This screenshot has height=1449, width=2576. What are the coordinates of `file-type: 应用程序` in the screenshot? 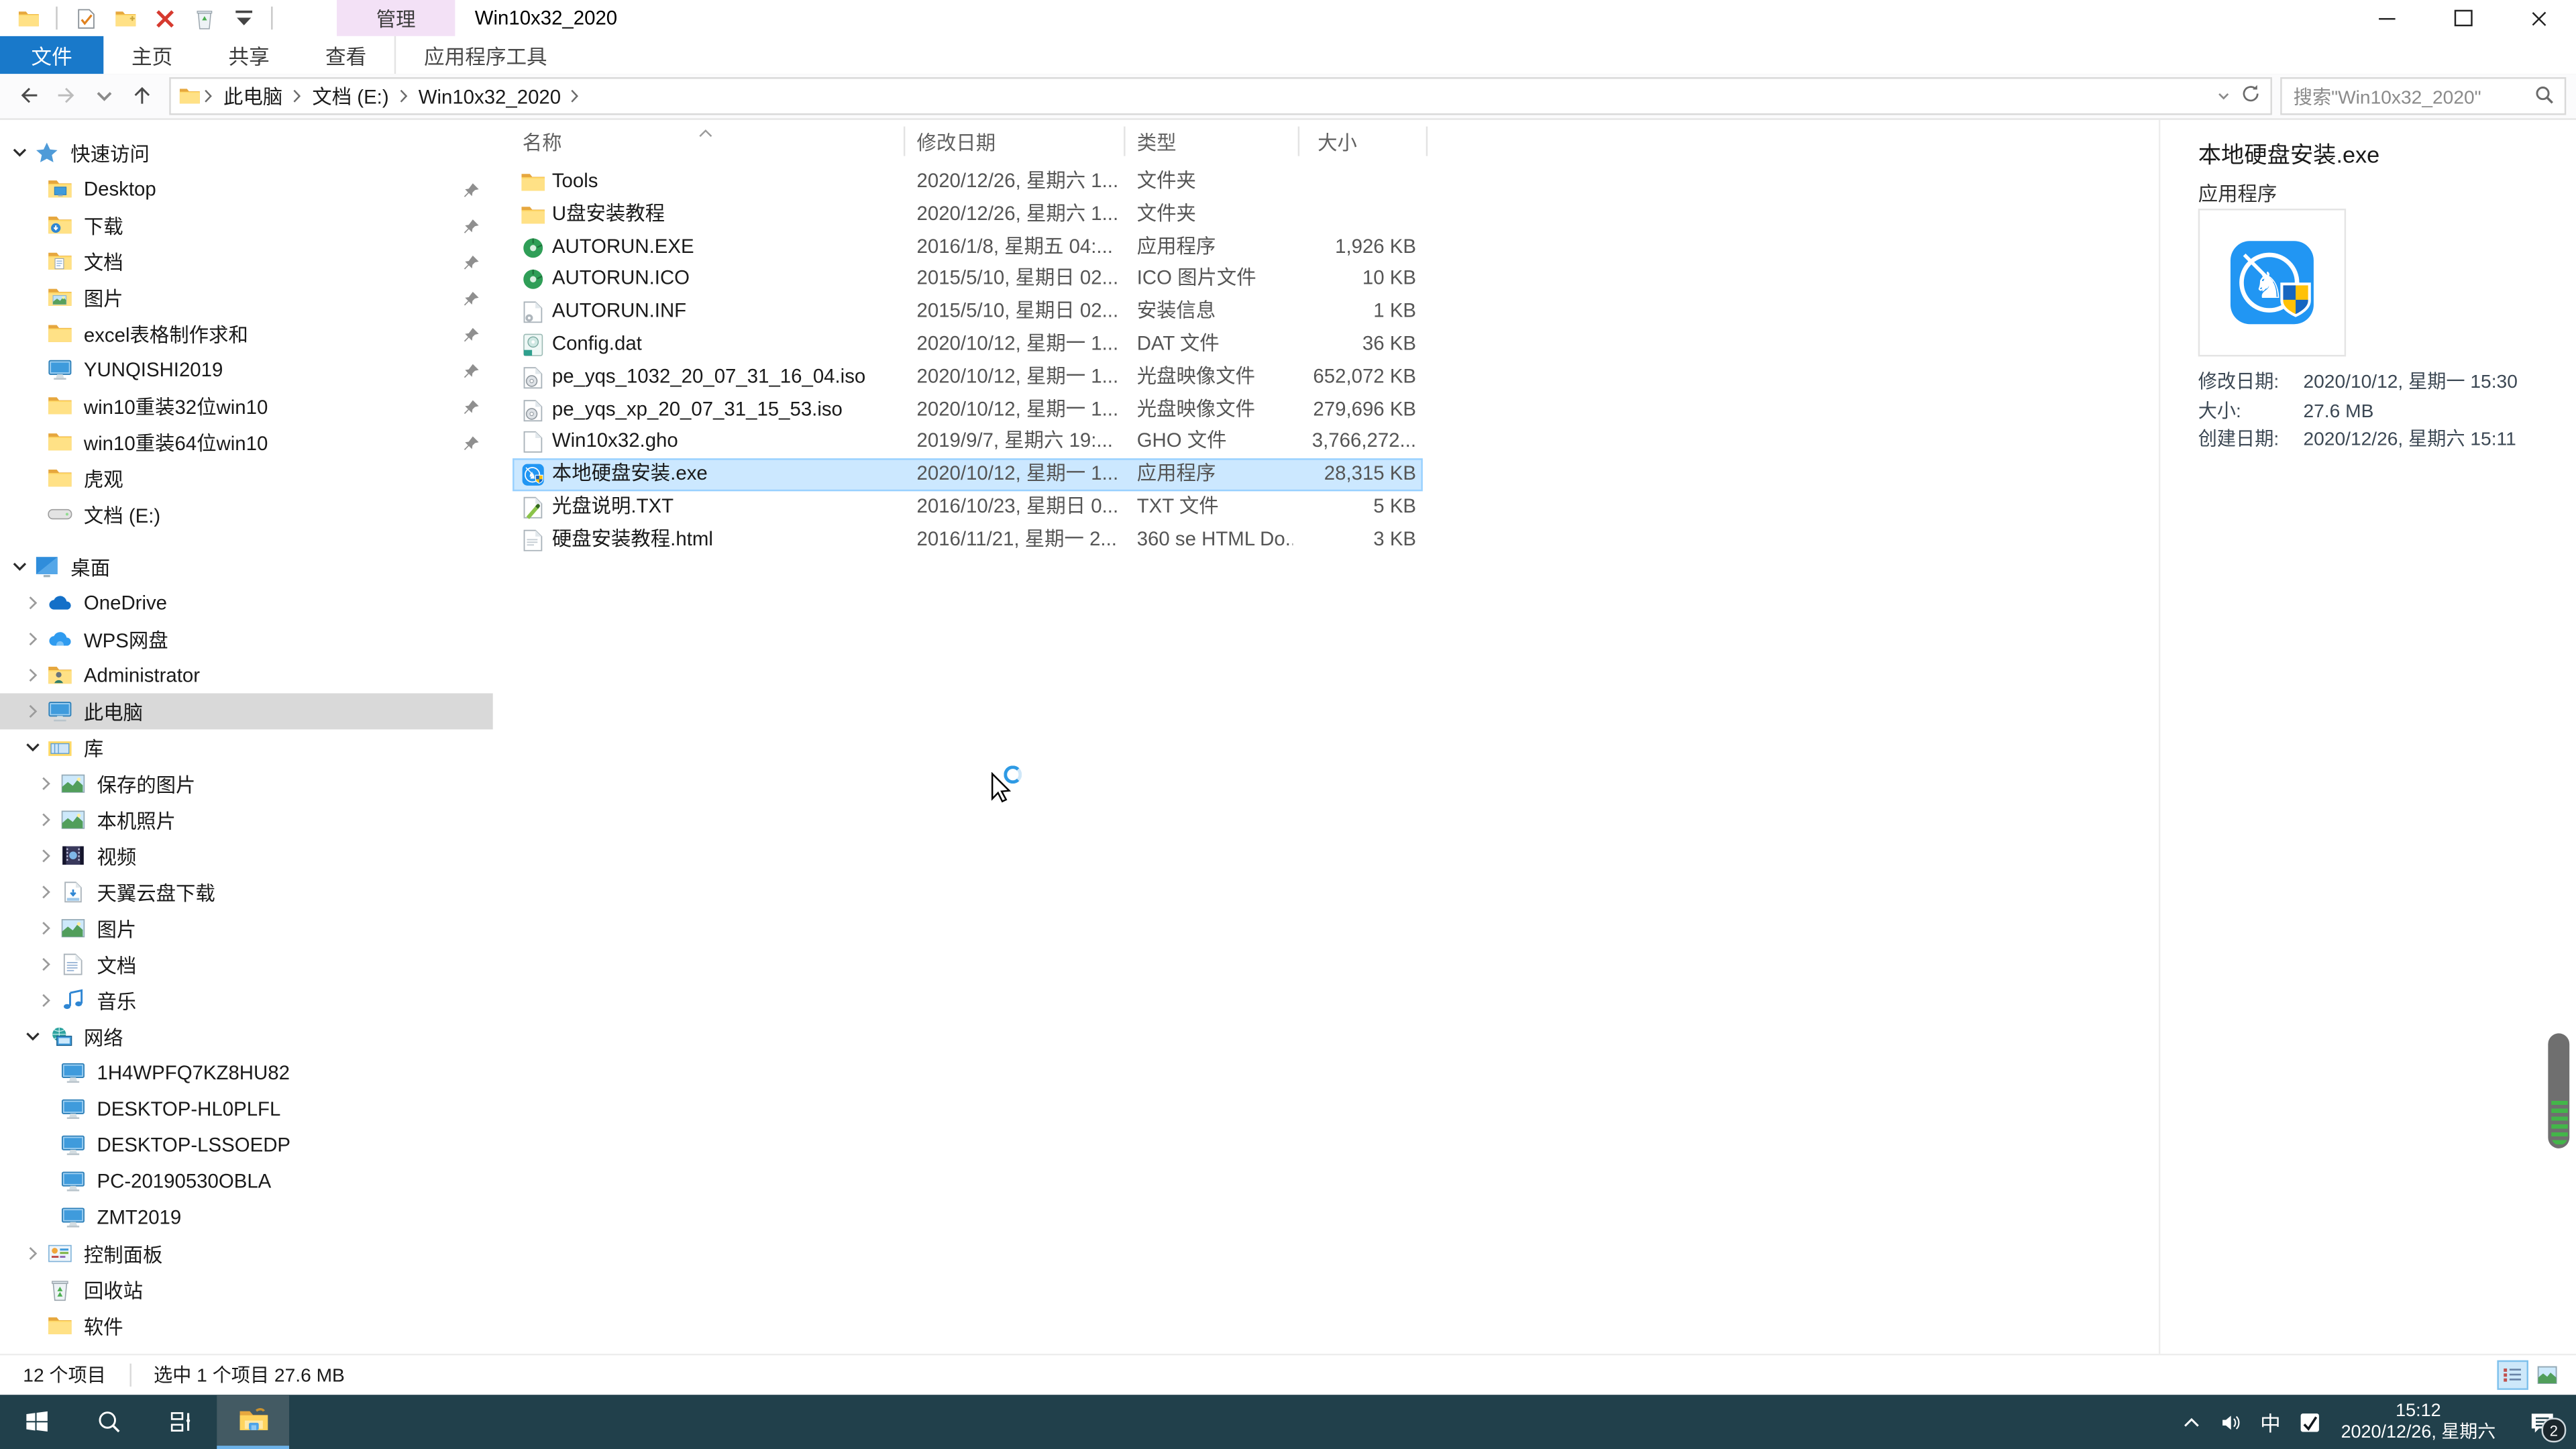 It's located at (1176, 246).